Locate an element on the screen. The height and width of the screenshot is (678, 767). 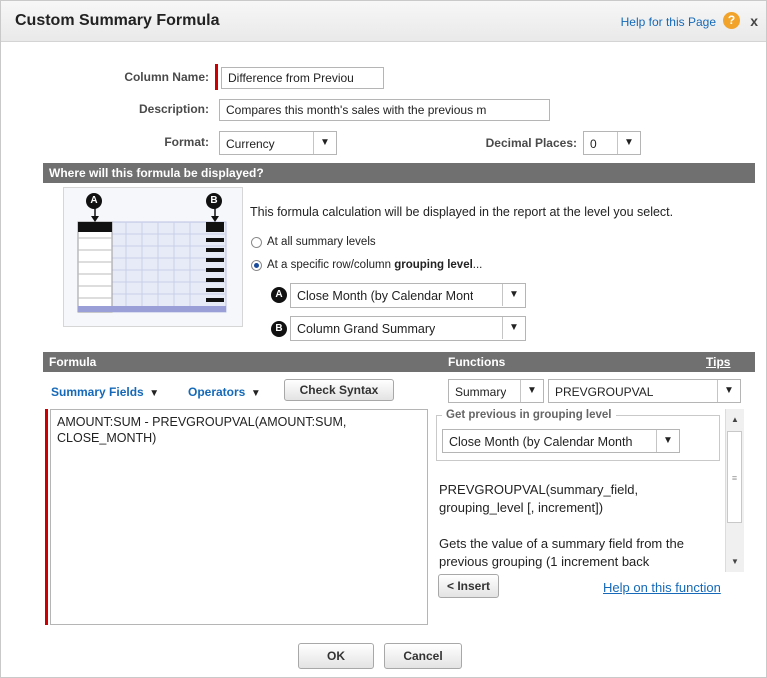
tips-link: Tips is located at coordinates (718, 362).